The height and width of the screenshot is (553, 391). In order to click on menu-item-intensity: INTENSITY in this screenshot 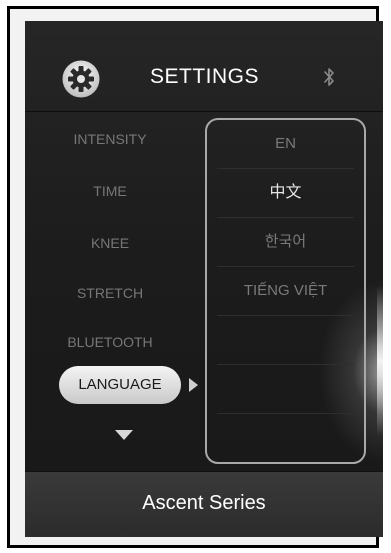, I will do `click(110, 139)`.